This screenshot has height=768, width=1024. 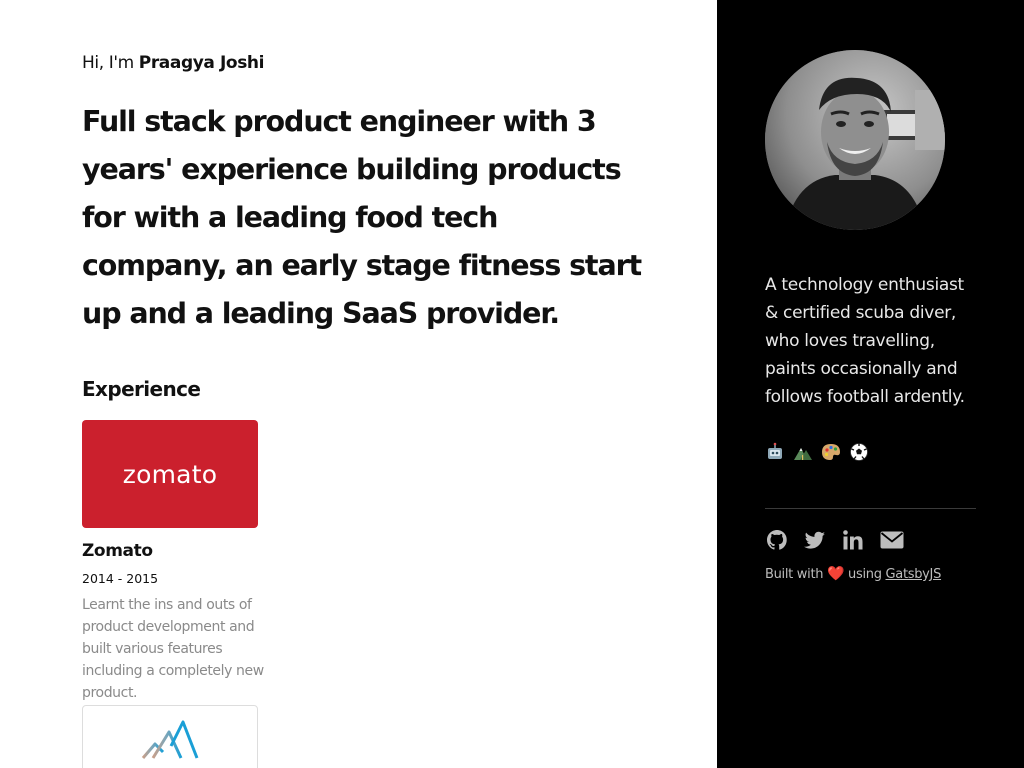 I want to click on linkedin-icon, so click(x=853, y=540).